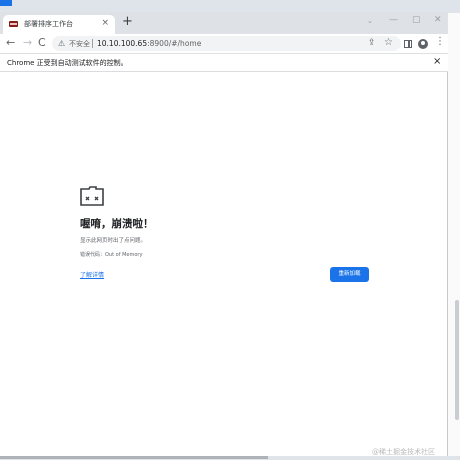  Describe the element at coordinates (457, 360) in the screenshot. I see `vertical-scrollbar` at that location.